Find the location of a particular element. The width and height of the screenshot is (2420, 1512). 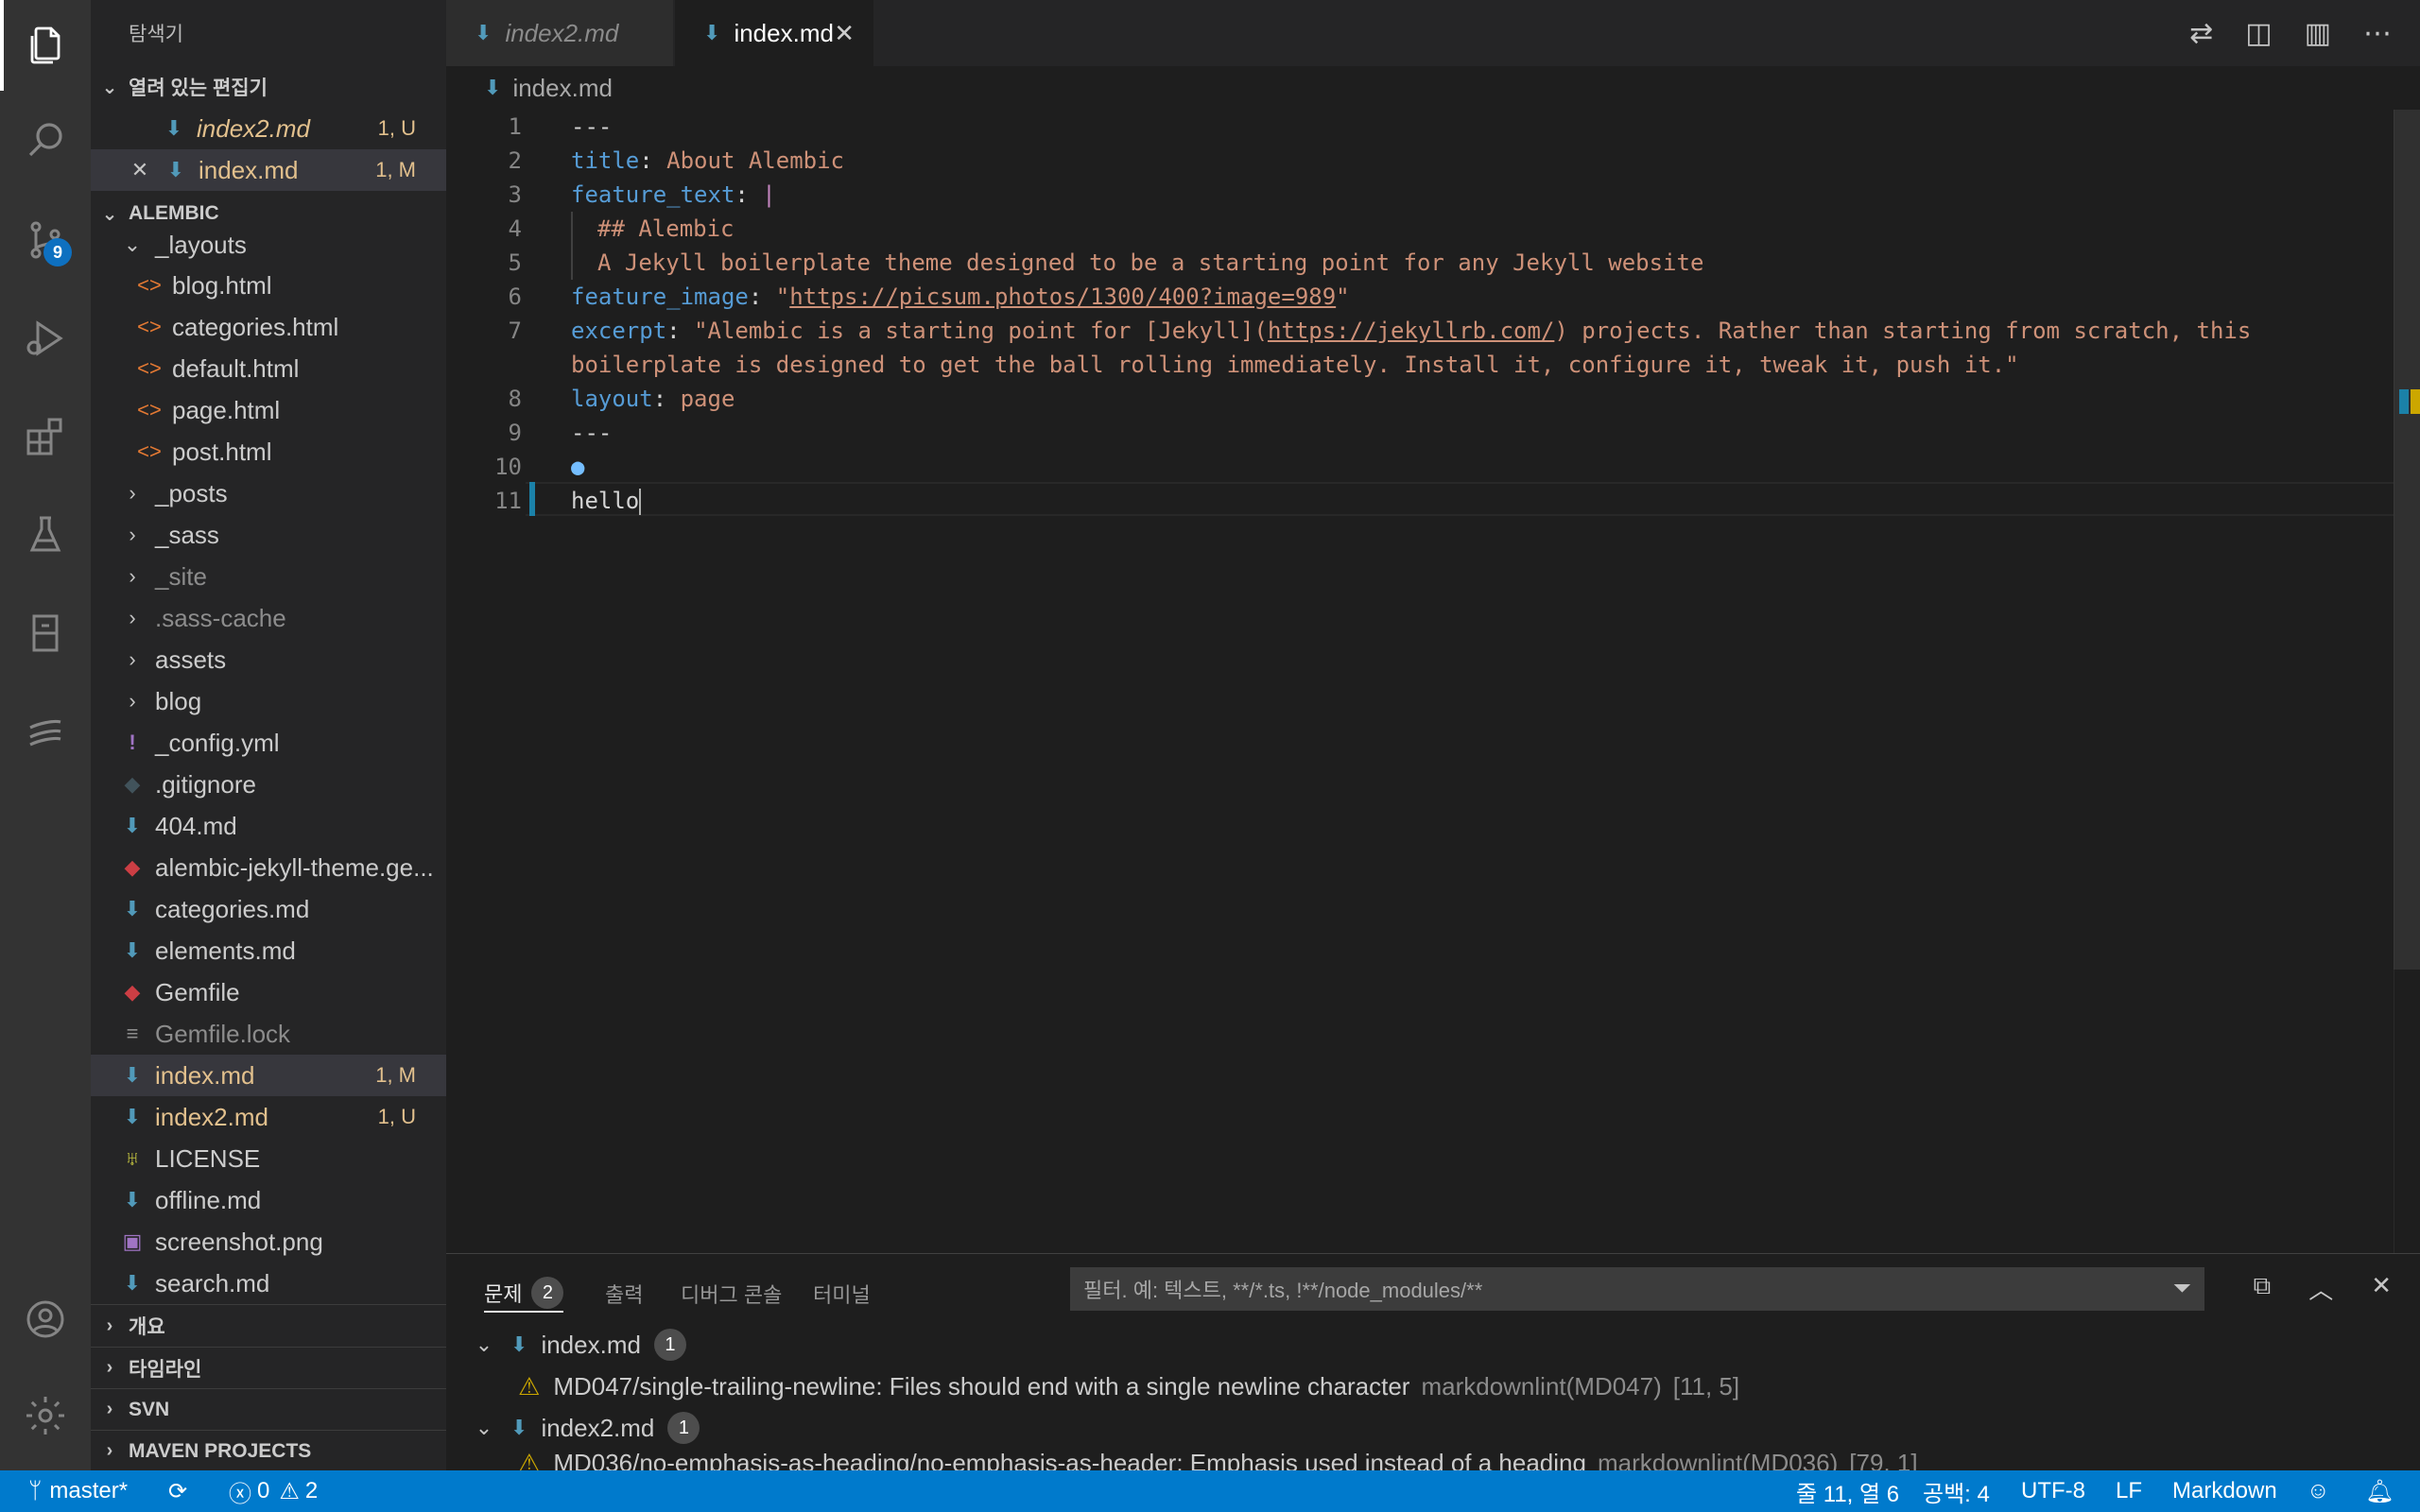

open-changes-icon: ⇄ is located at coordinates (2201, 33).